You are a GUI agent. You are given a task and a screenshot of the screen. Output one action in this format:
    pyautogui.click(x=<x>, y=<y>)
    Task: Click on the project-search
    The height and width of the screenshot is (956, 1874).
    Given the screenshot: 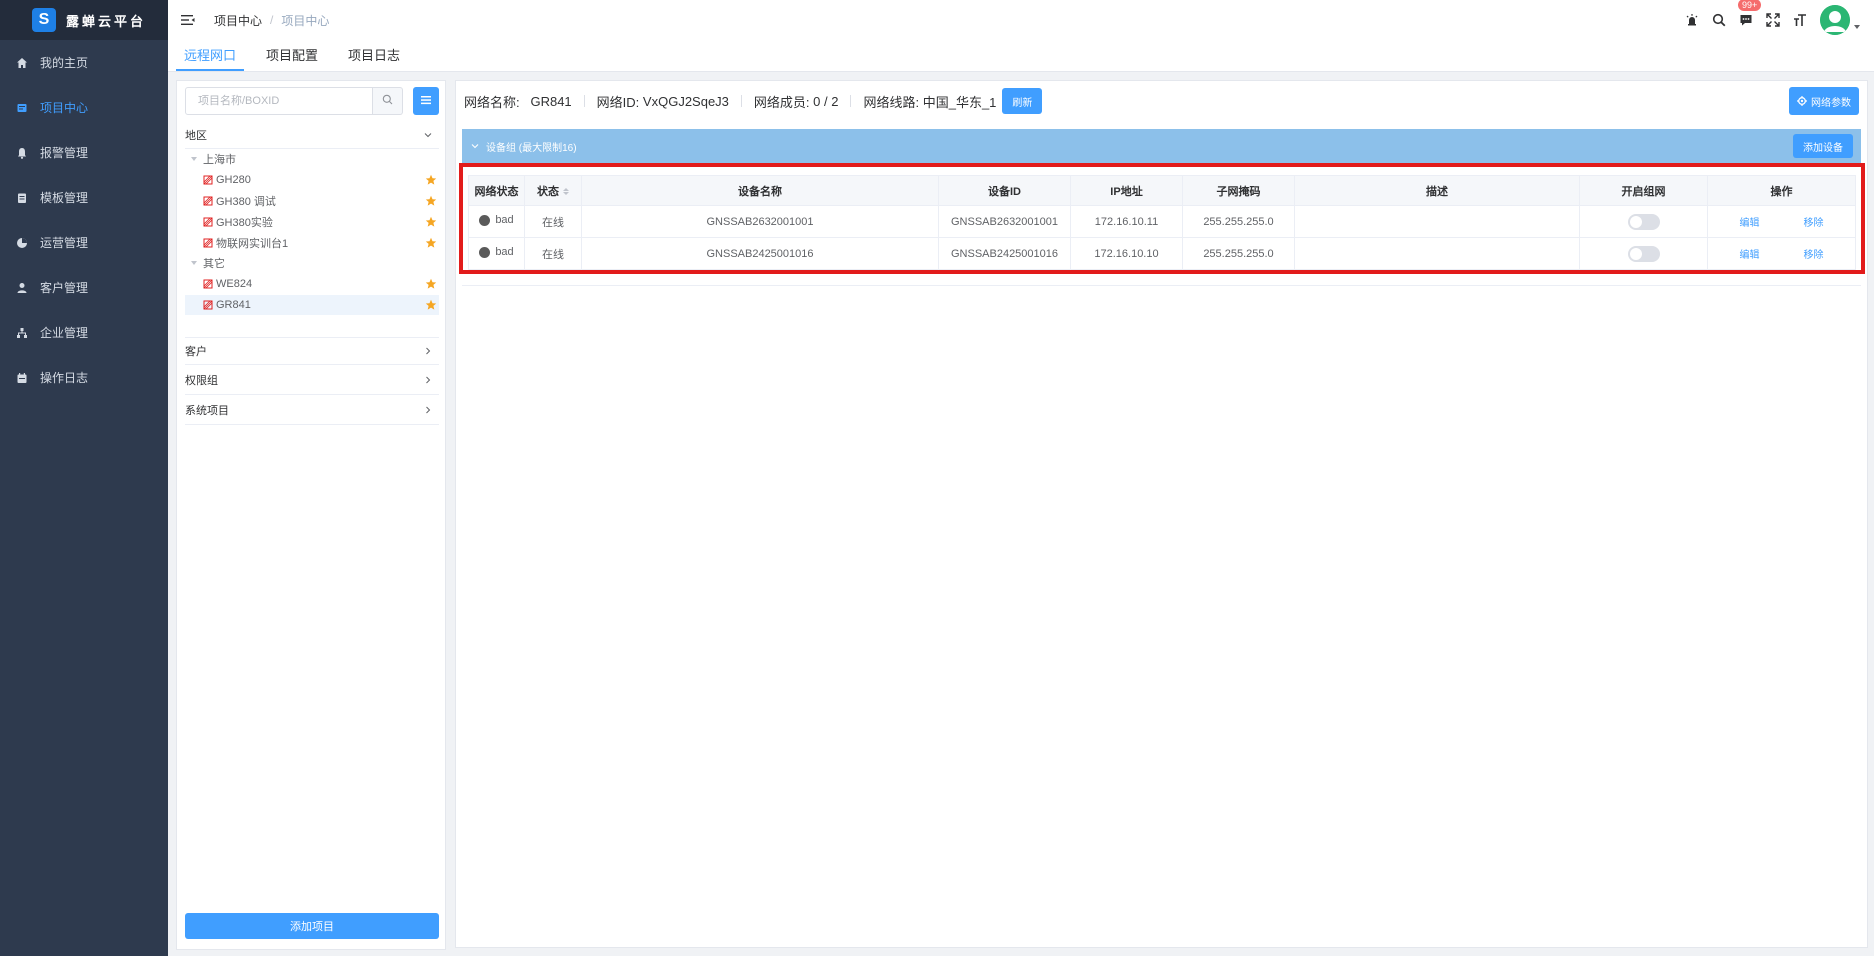 What is the action you would take?
    pyautogui.click(x=312, y=101)
    